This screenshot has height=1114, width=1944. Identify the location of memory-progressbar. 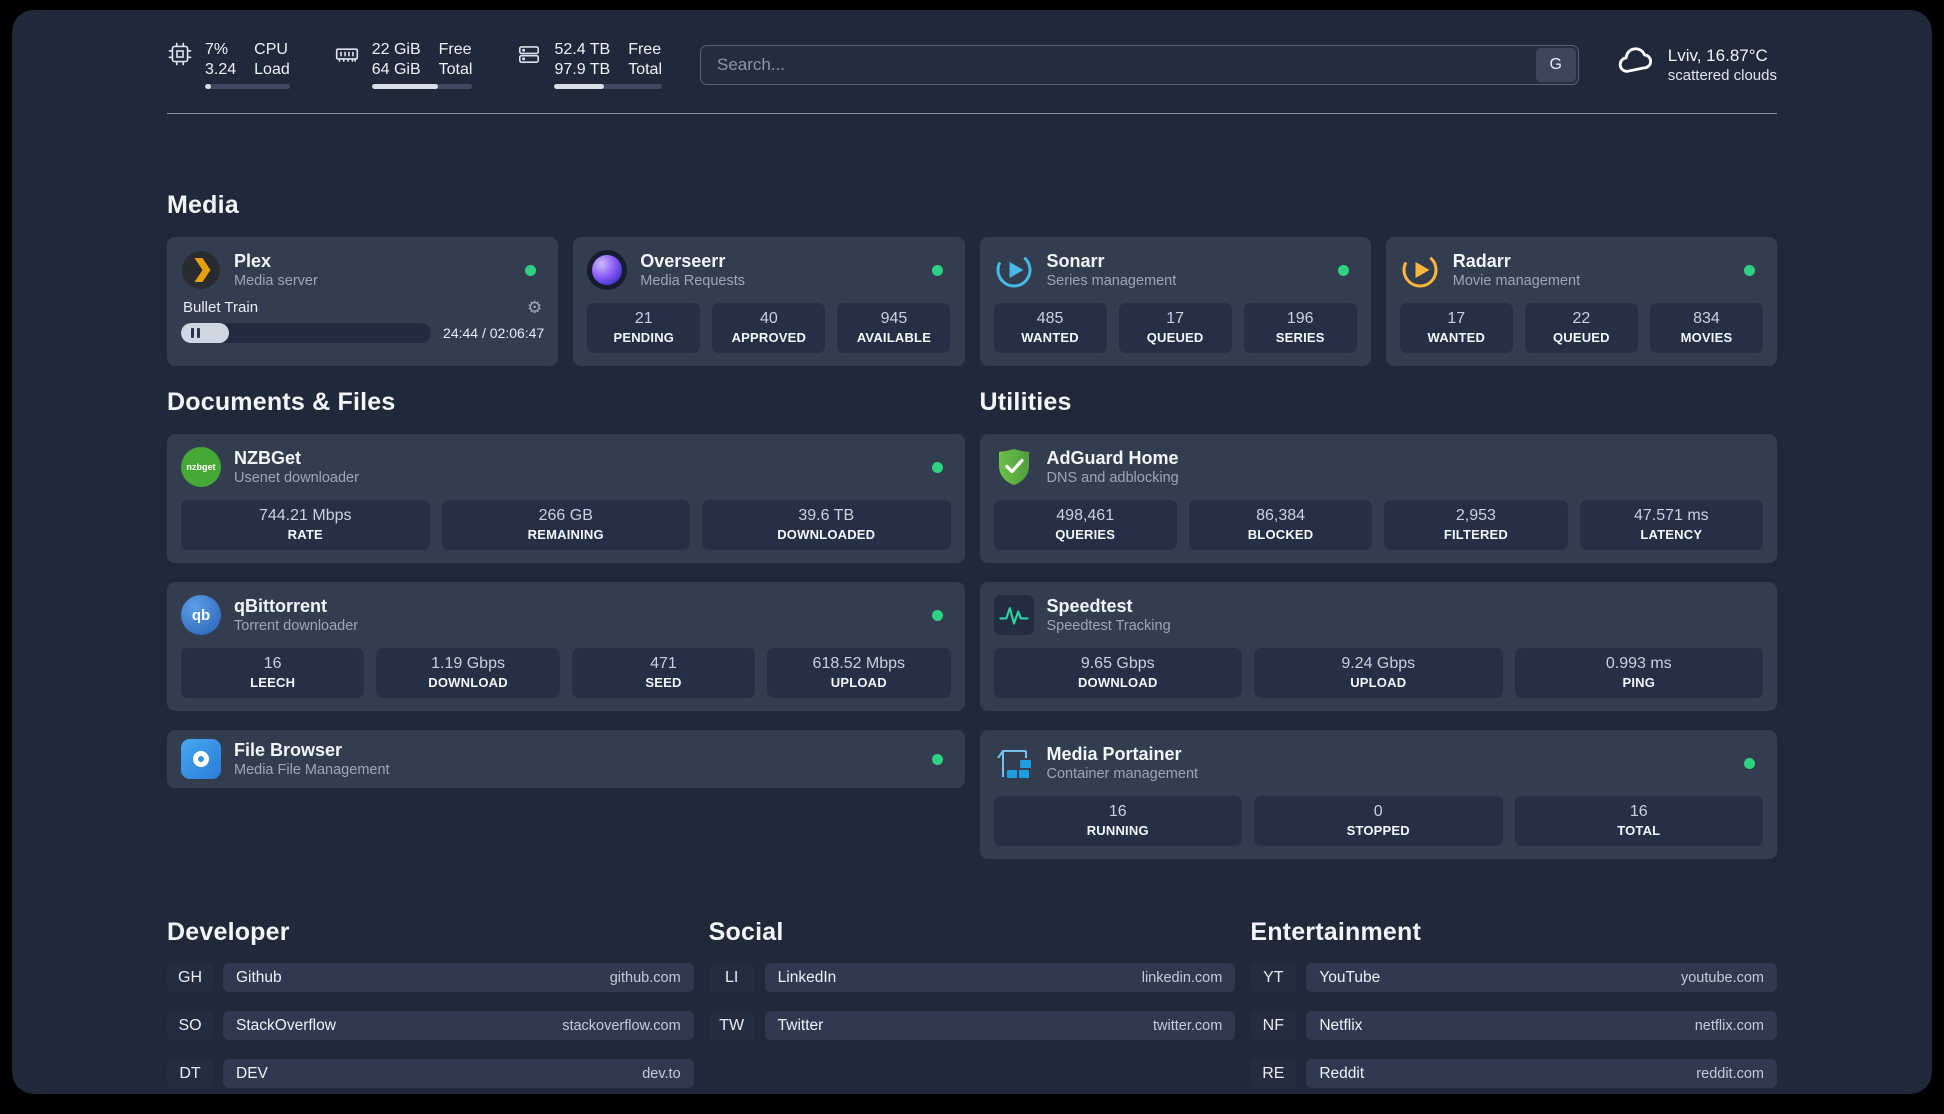
(422, 86).